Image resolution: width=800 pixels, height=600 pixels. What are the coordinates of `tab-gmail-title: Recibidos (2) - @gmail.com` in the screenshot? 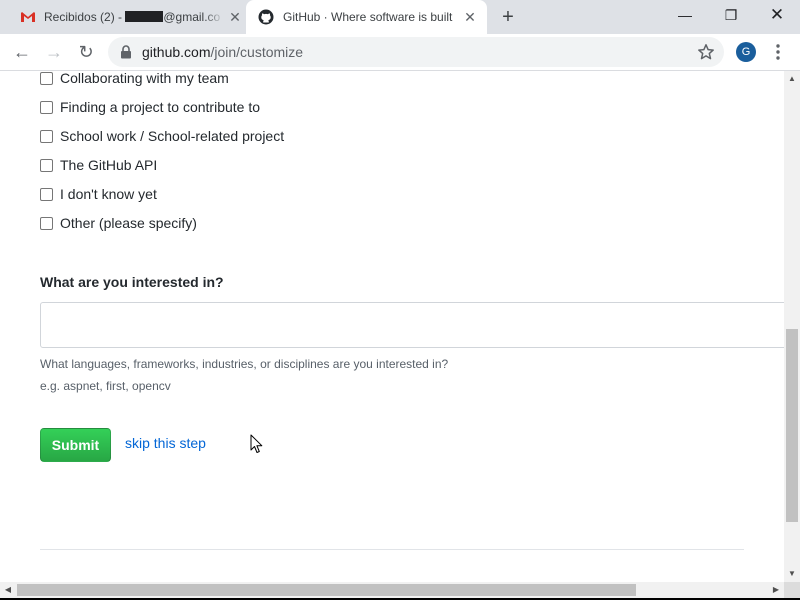 It's located at (132, 17).